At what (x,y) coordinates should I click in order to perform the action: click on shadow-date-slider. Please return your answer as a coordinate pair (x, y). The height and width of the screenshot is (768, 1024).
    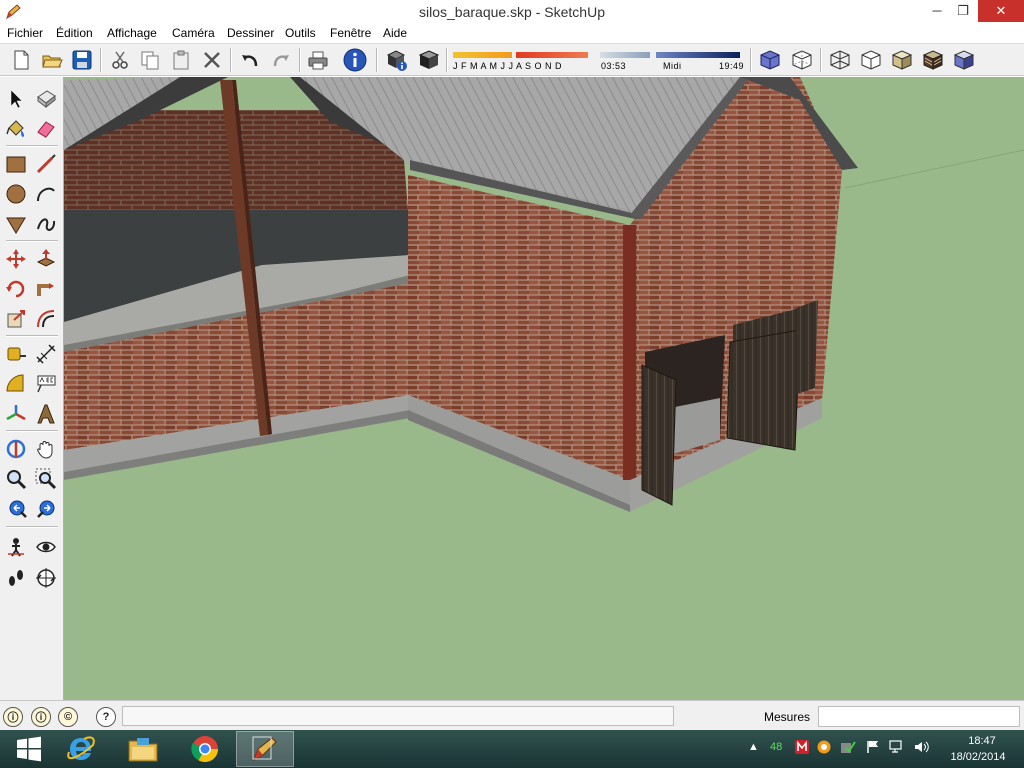
    Looking at the image, I should click on (482, 55).